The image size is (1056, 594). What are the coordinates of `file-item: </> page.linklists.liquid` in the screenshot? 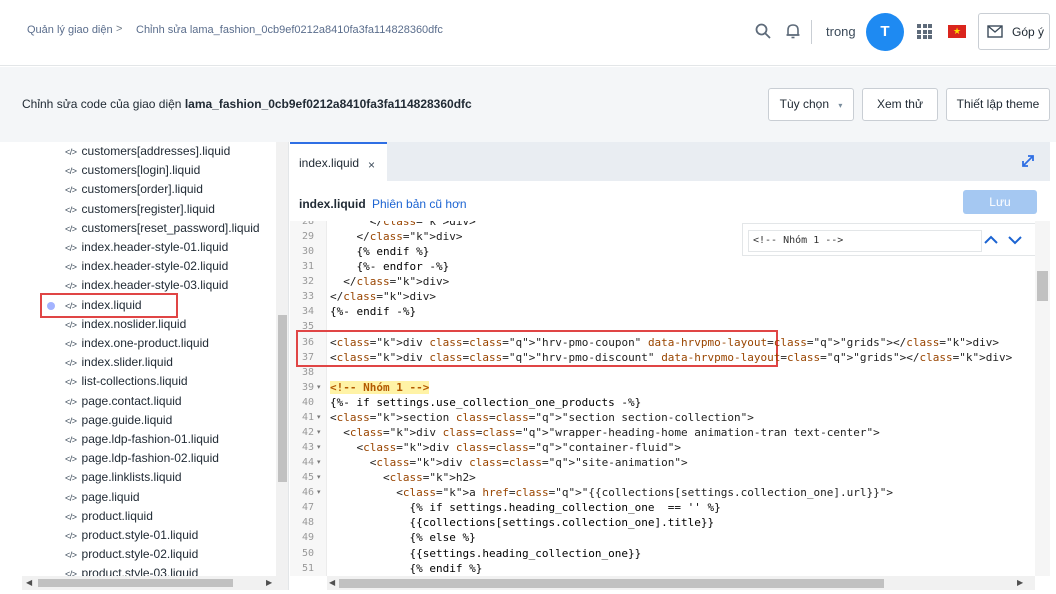 It's located at (123, 477).